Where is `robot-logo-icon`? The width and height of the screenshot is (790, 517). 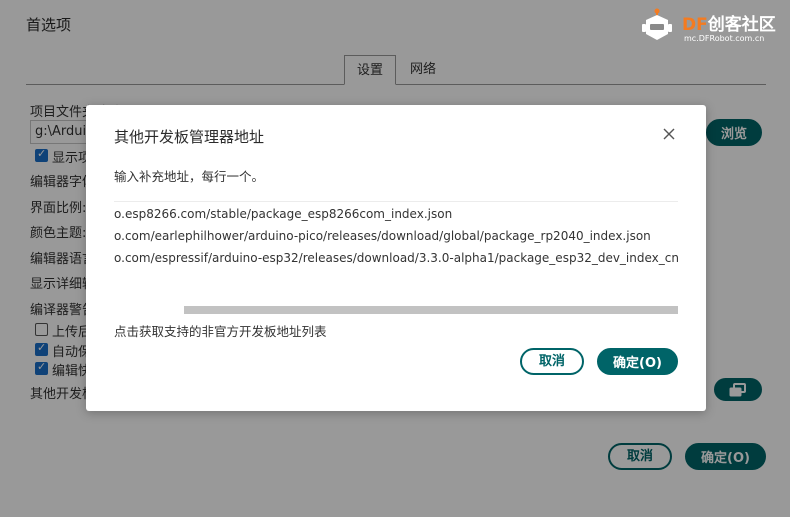 robot-logo-icon is located at coordinates (657, 24).